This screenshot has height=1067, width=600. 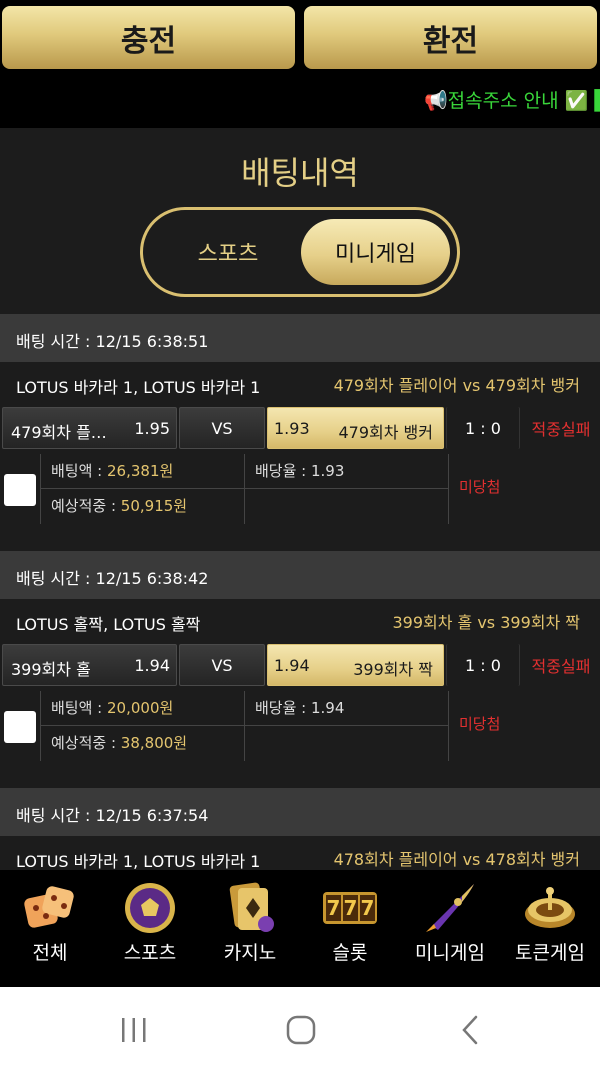 What do you see at coordinates (456, 859) in the screenshot?
I see `game-matchup: 478회차 플레이어 vs 478회차 뱅커` at bounding box center [456, 859].